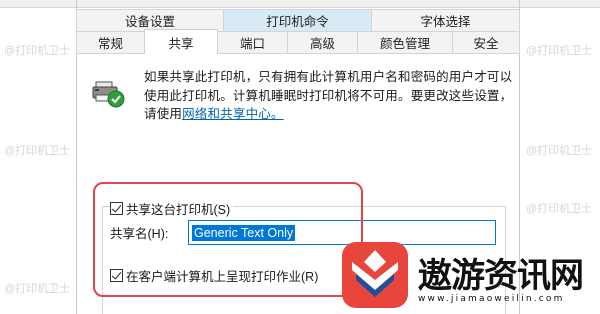  I want to click on shared-printer-icon, so click(108, 94).